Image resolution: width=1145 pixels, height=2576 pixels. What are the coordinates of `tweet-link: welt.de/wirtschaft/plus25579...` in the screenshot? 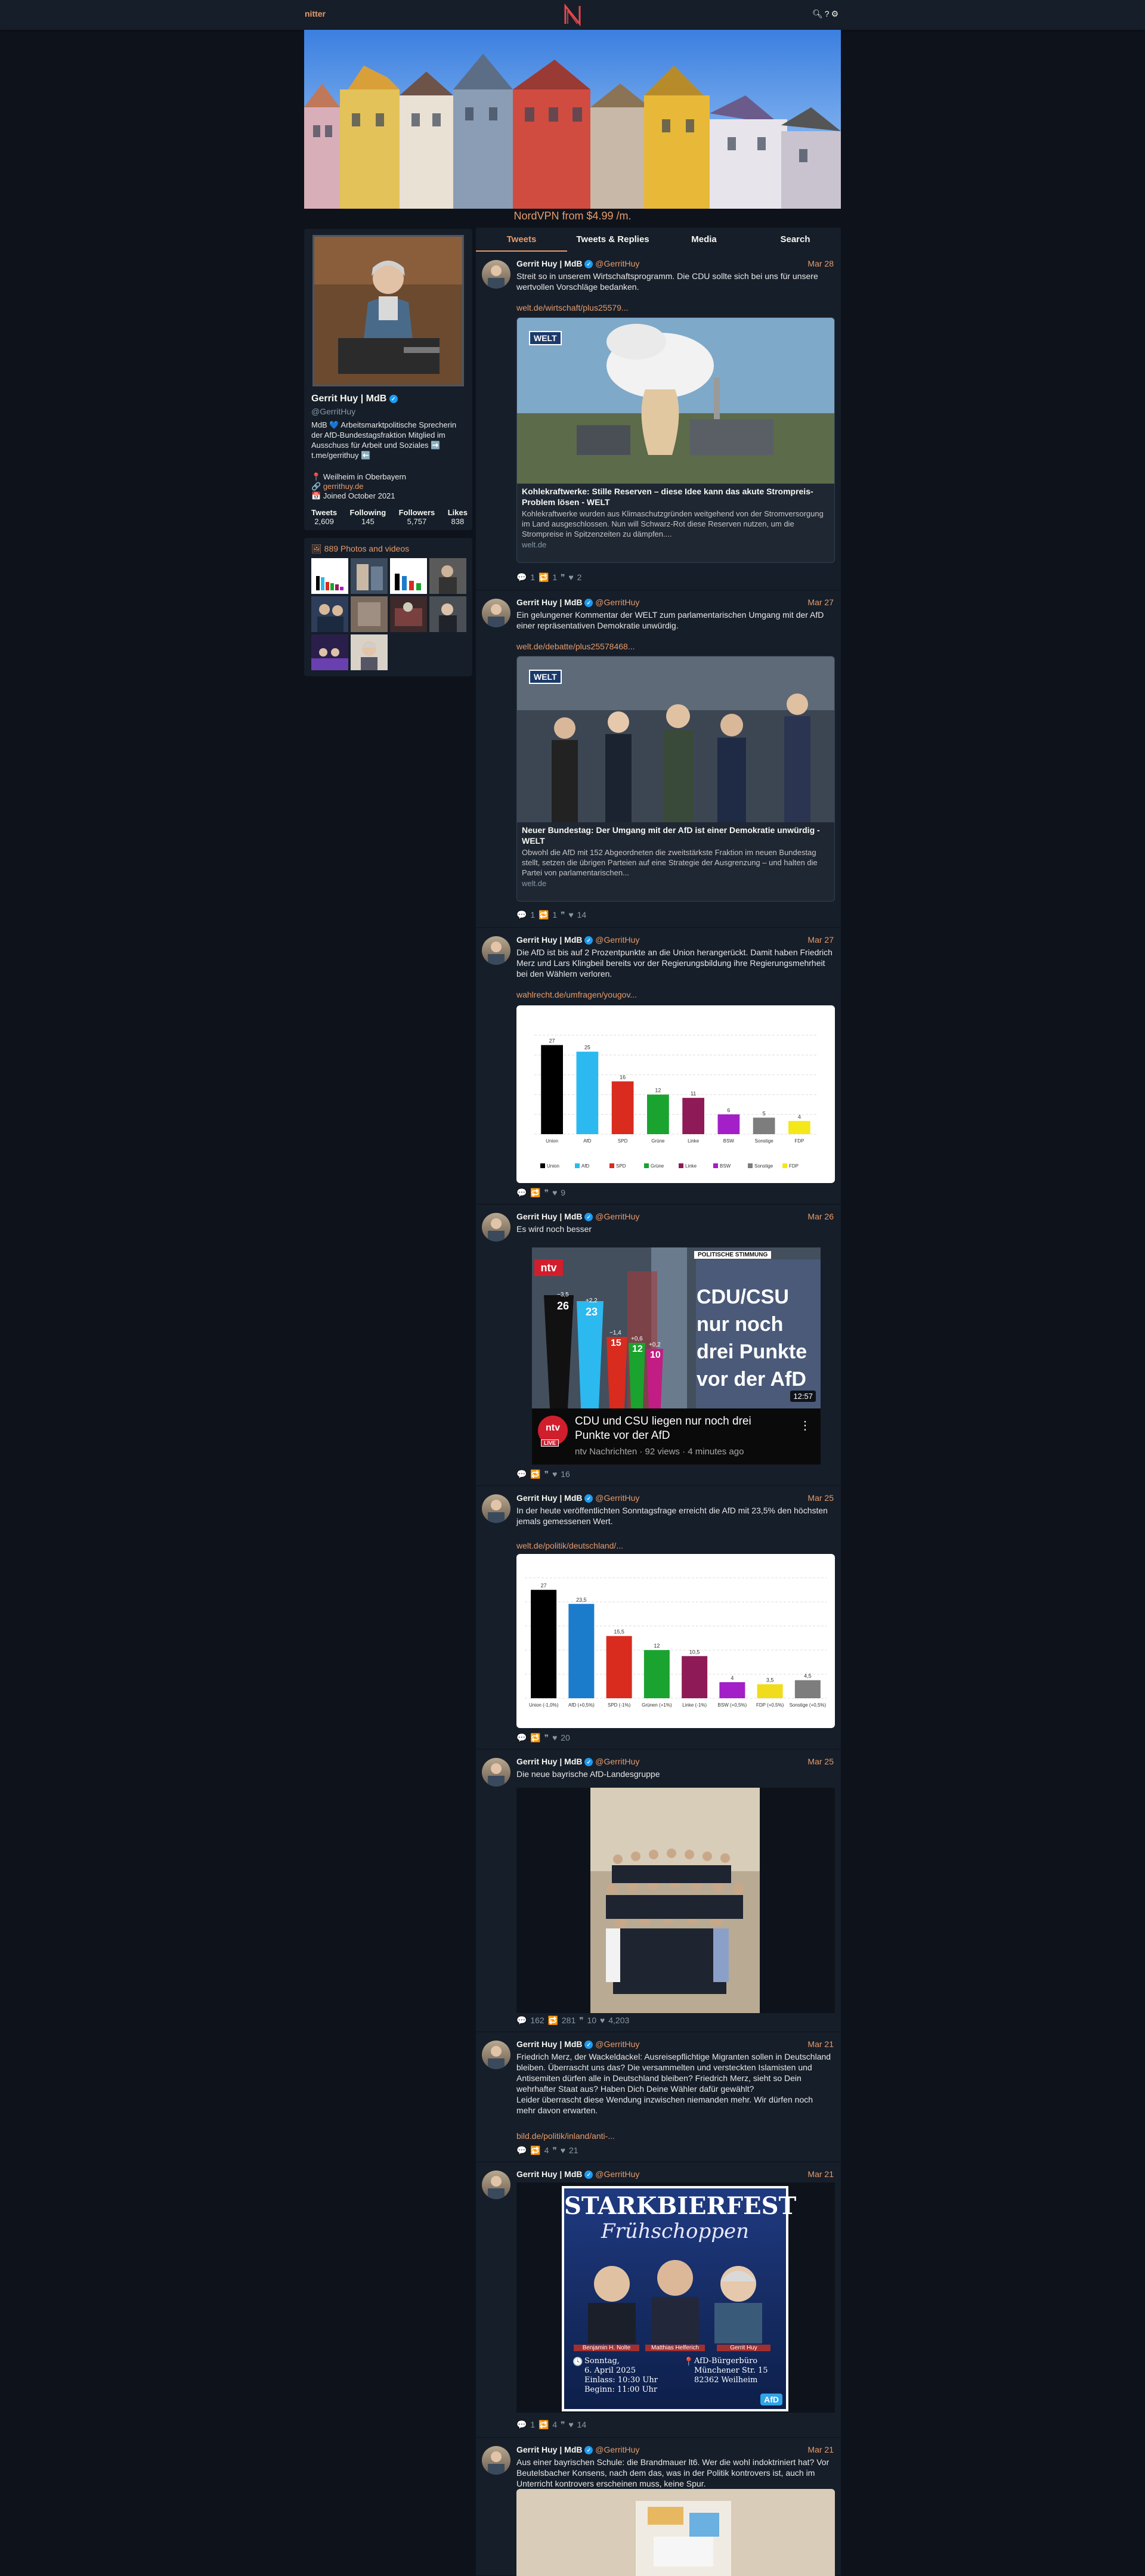 It's located at (572, 308).